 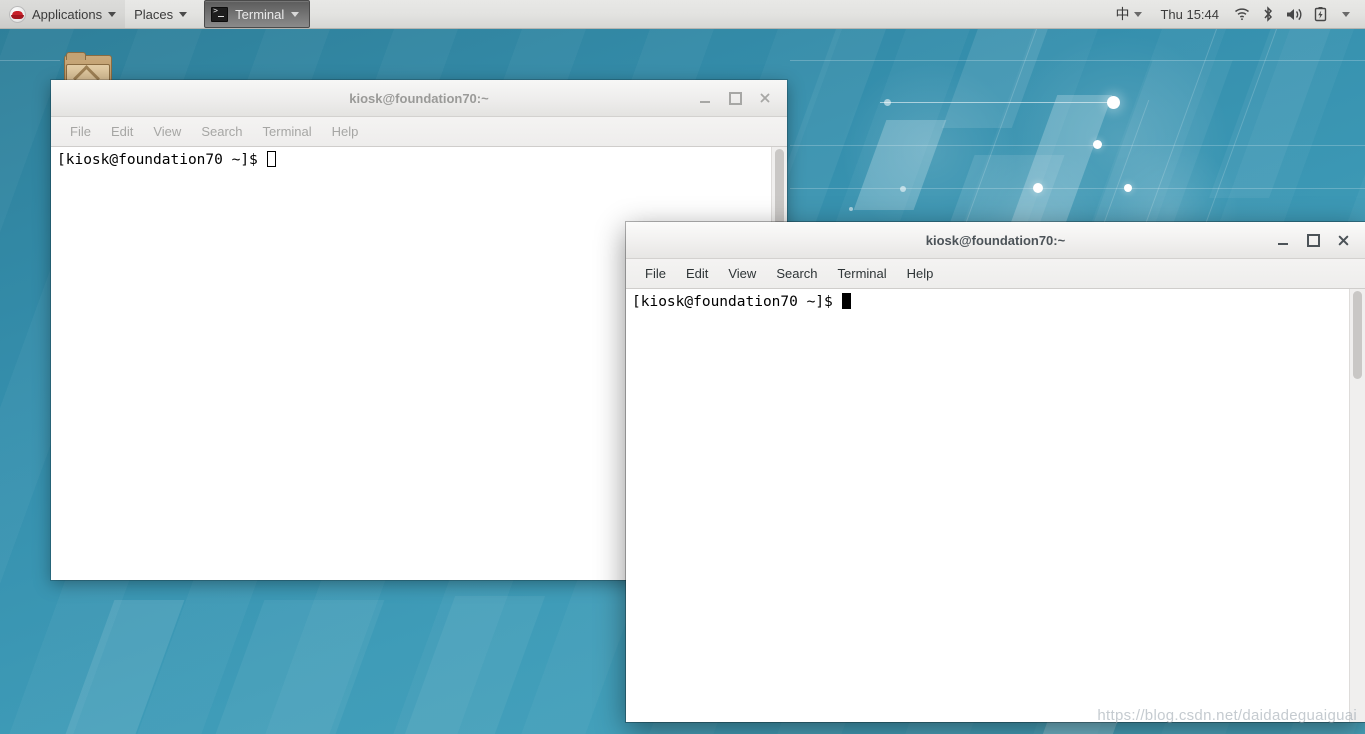 I want to click on input-method-indicator: 中, so click(x=1128, y=14).